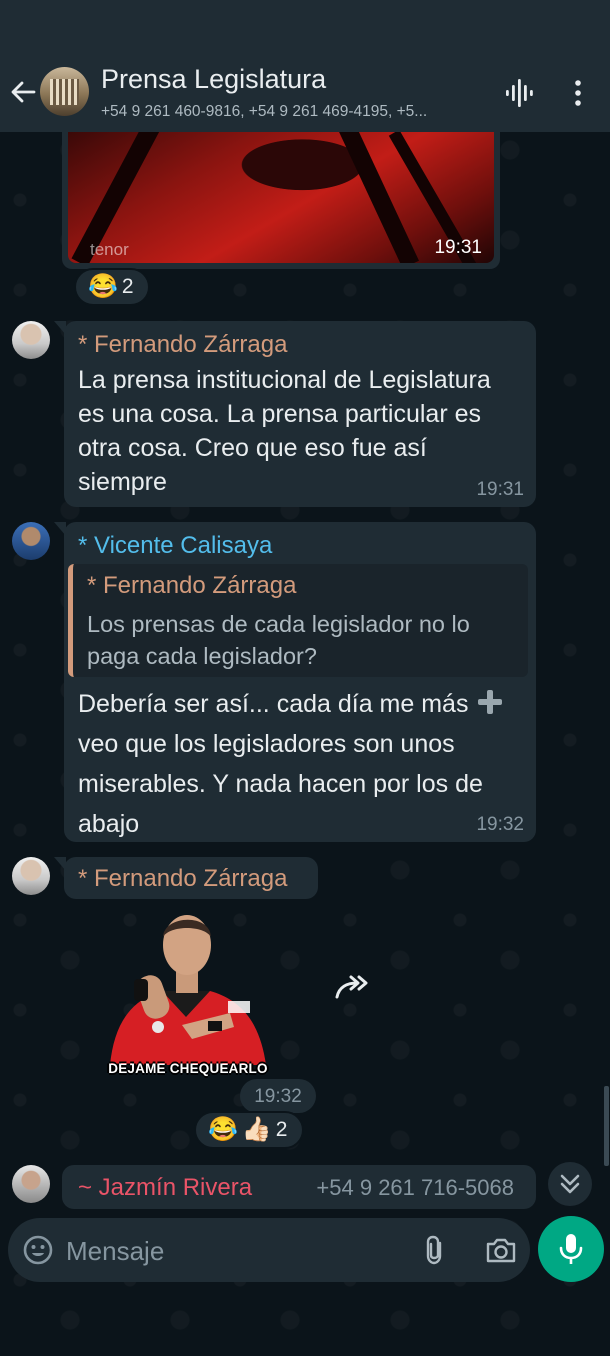 The height and width of the screenshot is (1356, 610). Describe the element at coordinates (175, 546) in the screenshot. I see `sender-name: * Vicente Calisaya` at that location.